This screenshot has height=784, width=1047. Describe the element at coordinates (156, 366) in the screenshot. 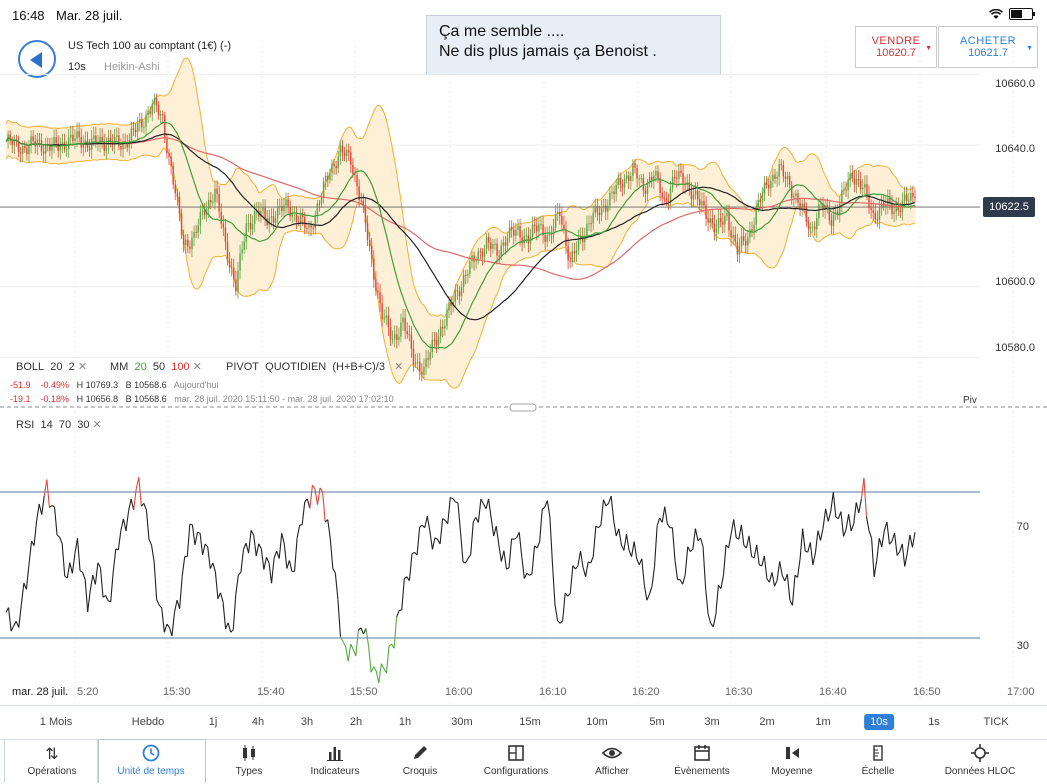

I see `mm-legend: MM 20 50 100 ✕` at that location.